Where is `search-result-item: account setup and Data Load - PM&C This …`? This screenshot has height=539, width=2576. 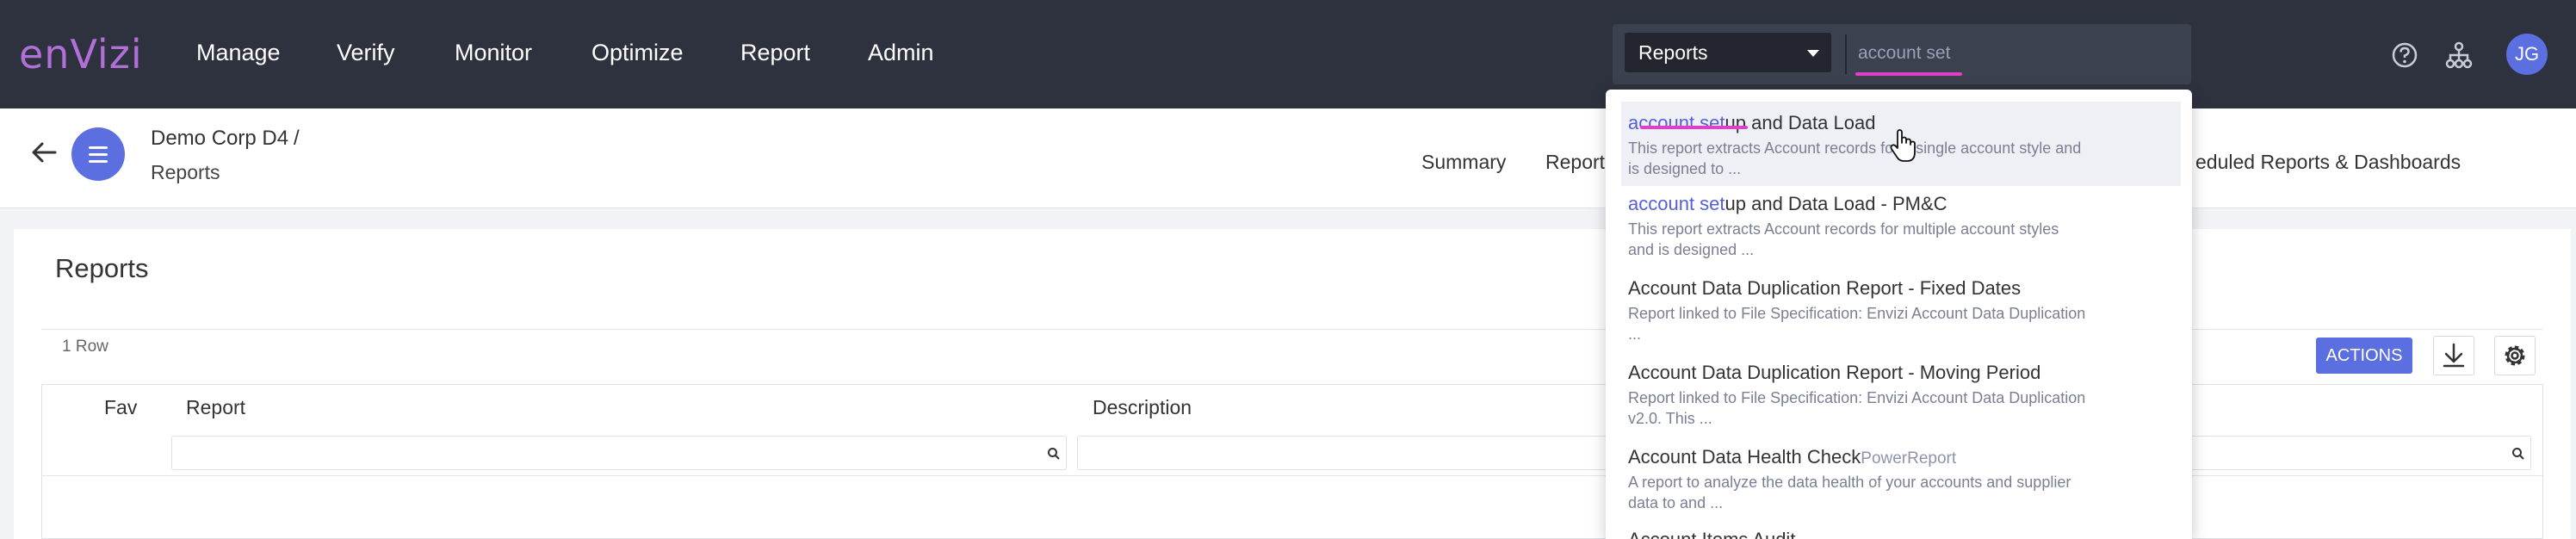
search-result-item: account setup and Data Load - PM&C This … is located at coordinates (1903, 227).